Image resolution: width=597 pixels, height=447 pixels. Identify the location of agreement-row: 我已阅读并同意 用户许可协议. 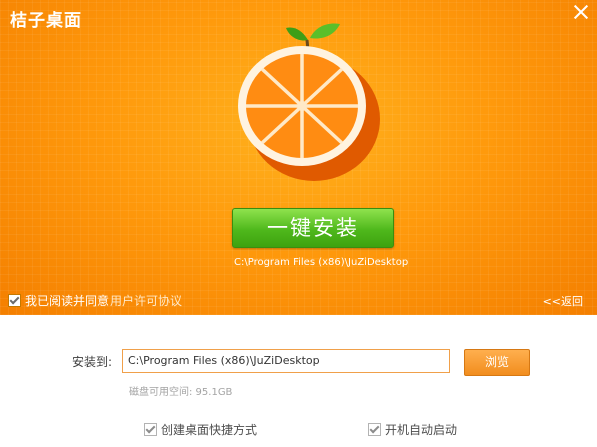
(95, 300).